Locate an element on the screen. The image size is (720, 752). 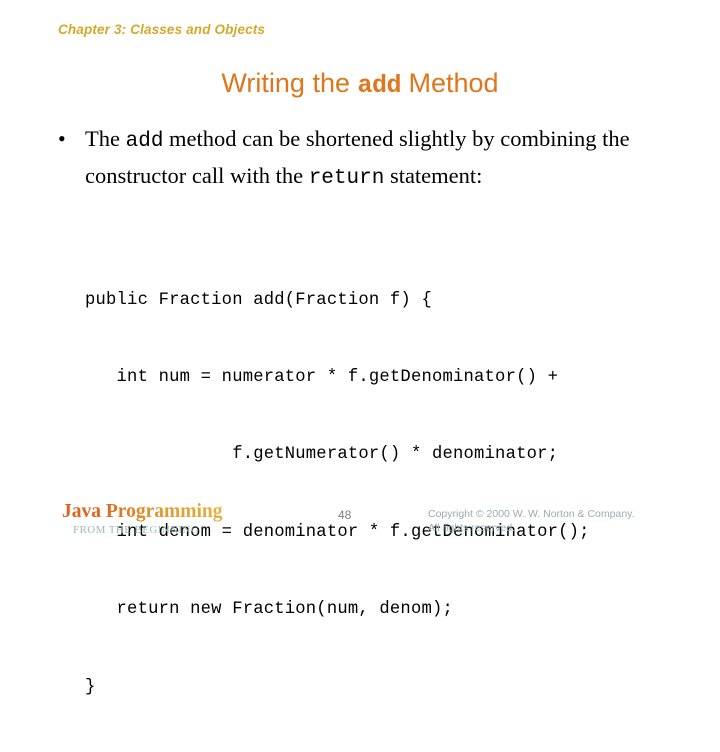
page-number: 48 is located at coordinates (345, 515).